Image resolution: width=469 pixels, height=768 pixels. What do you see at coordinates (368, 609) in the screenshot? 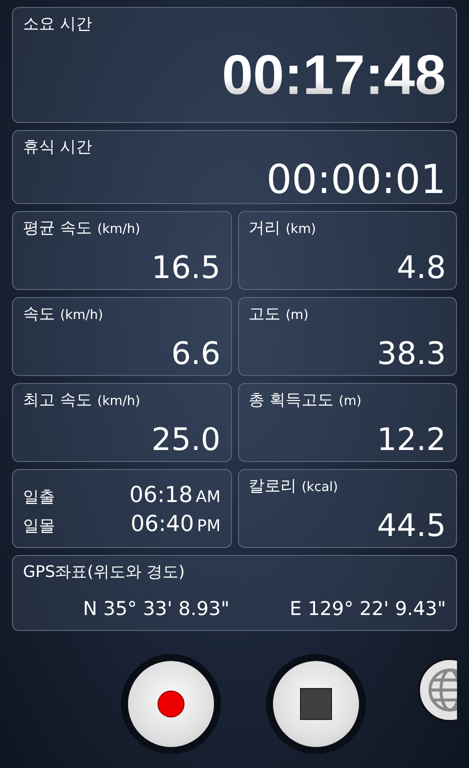
I see `longitude-value: E 129° 22' 9.43"` at bounding box center [368, 609].